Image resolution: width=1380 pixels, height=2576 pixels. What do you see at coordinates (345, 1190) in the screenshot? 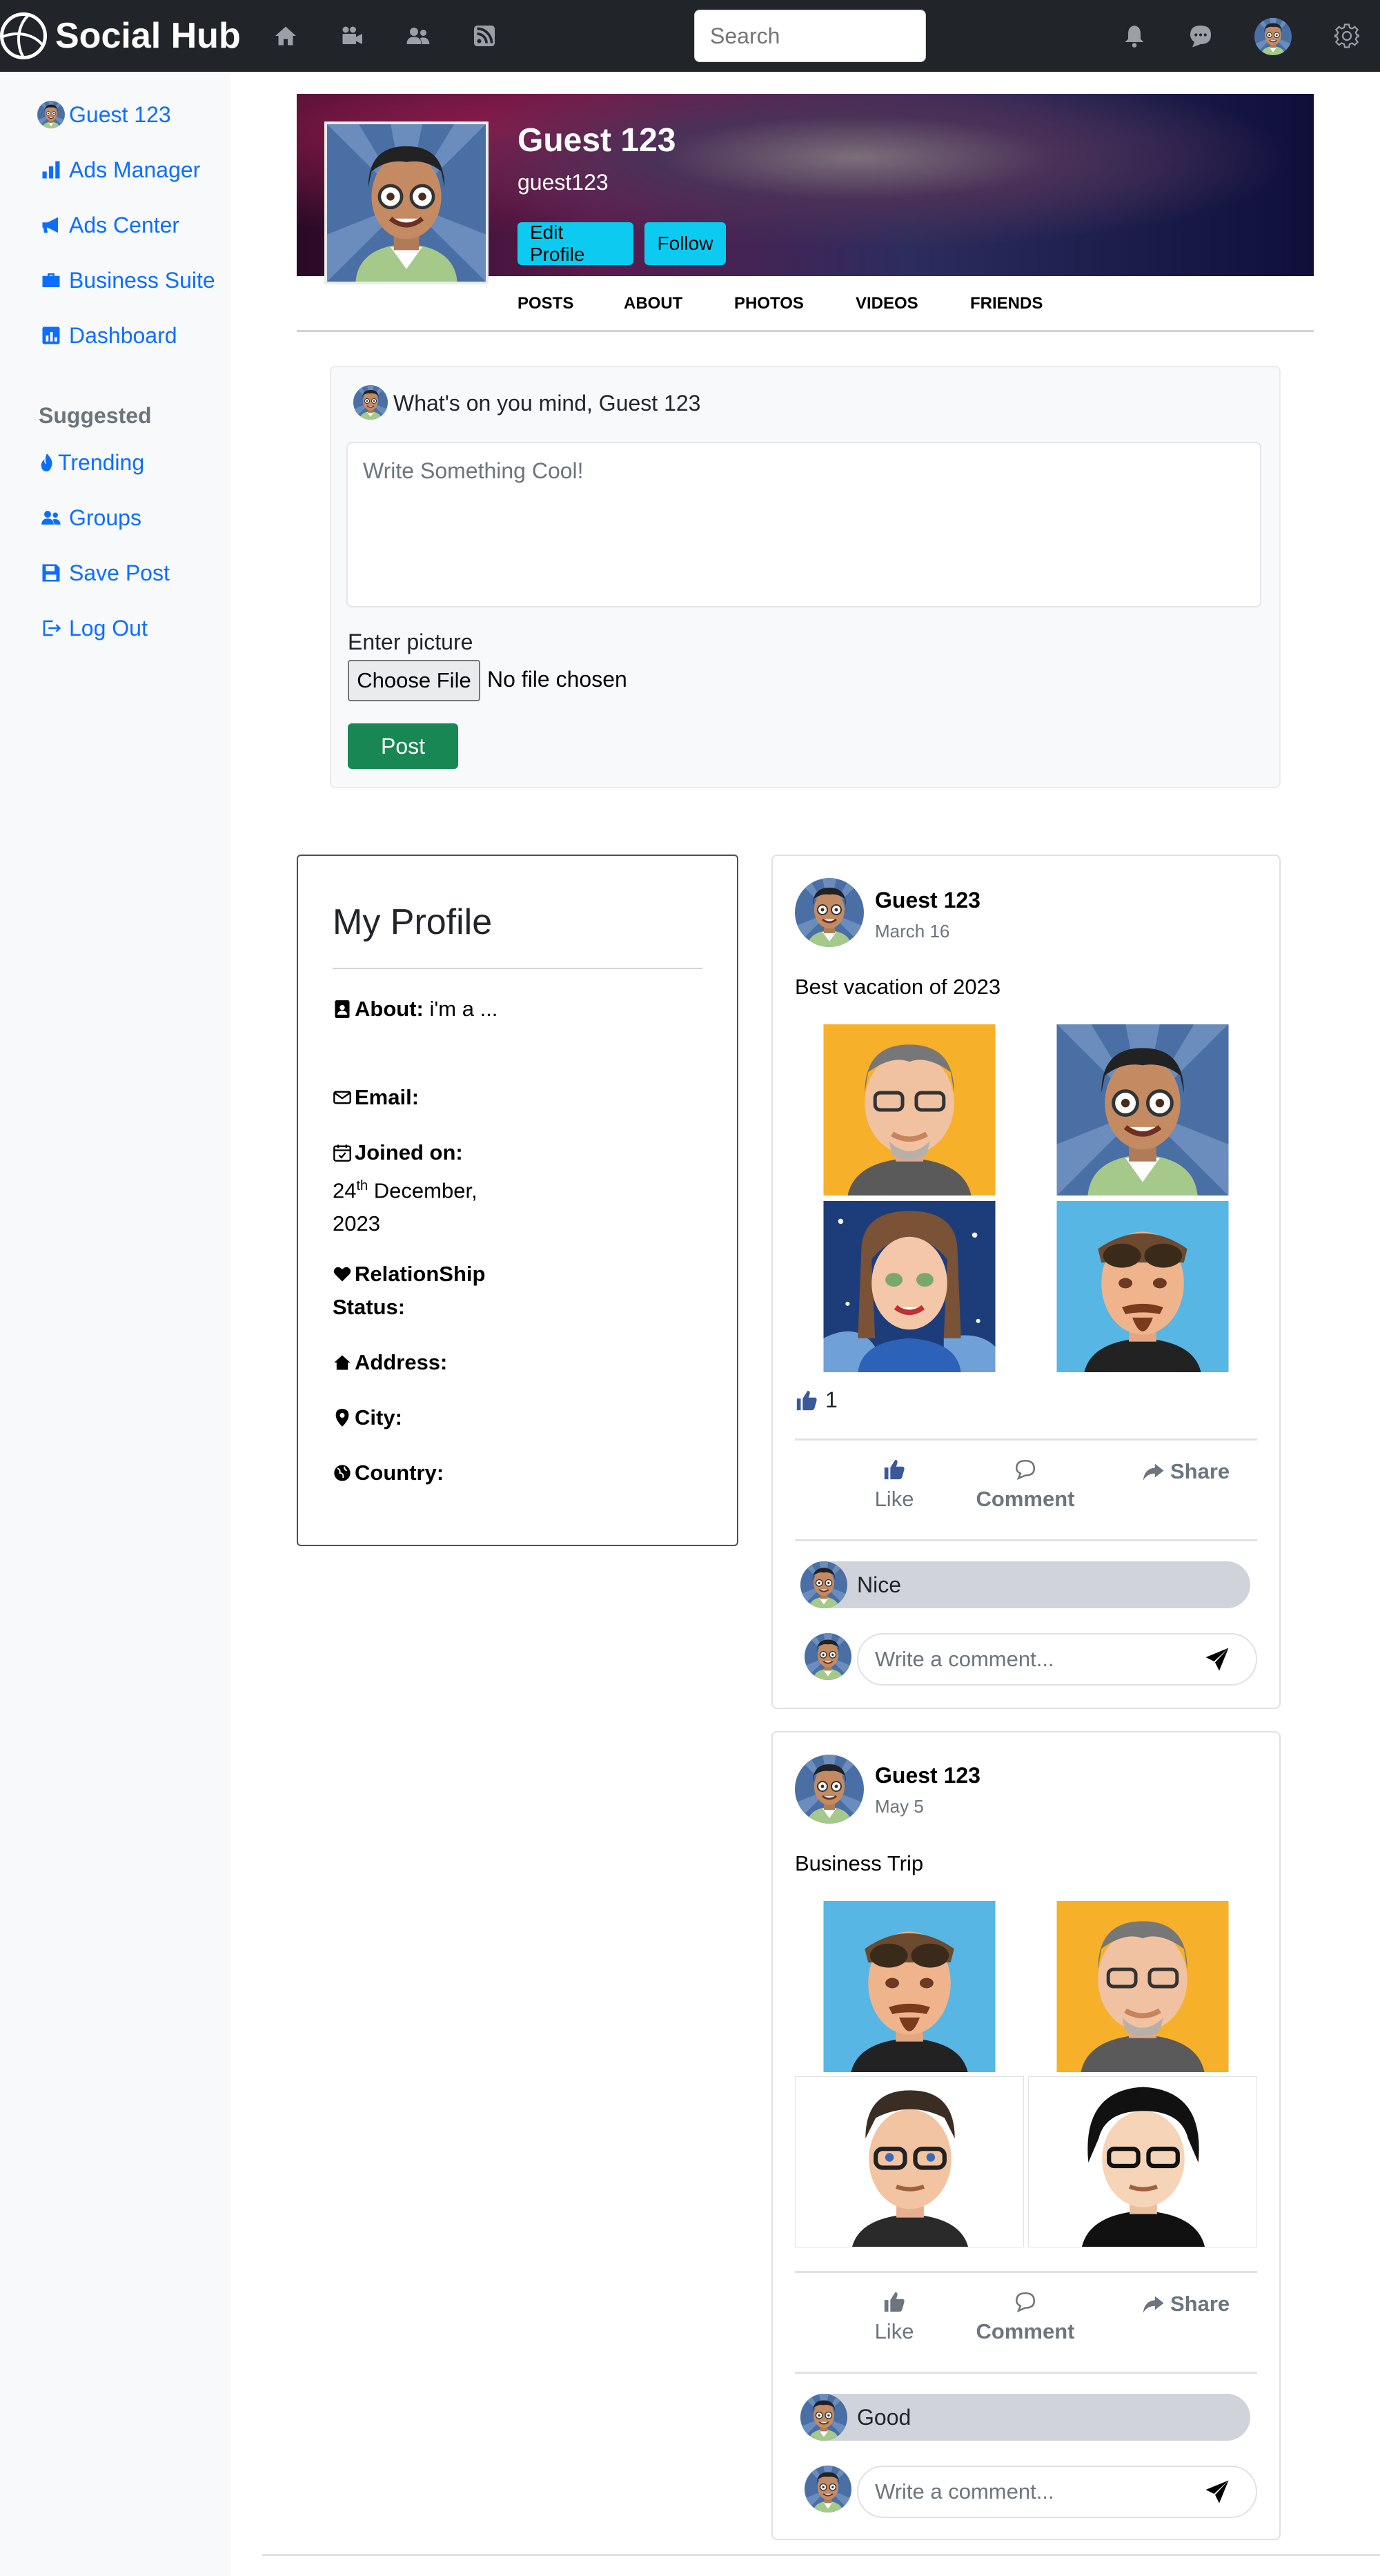
I see `joined-day: 24` at bounding box center [345, 1190].